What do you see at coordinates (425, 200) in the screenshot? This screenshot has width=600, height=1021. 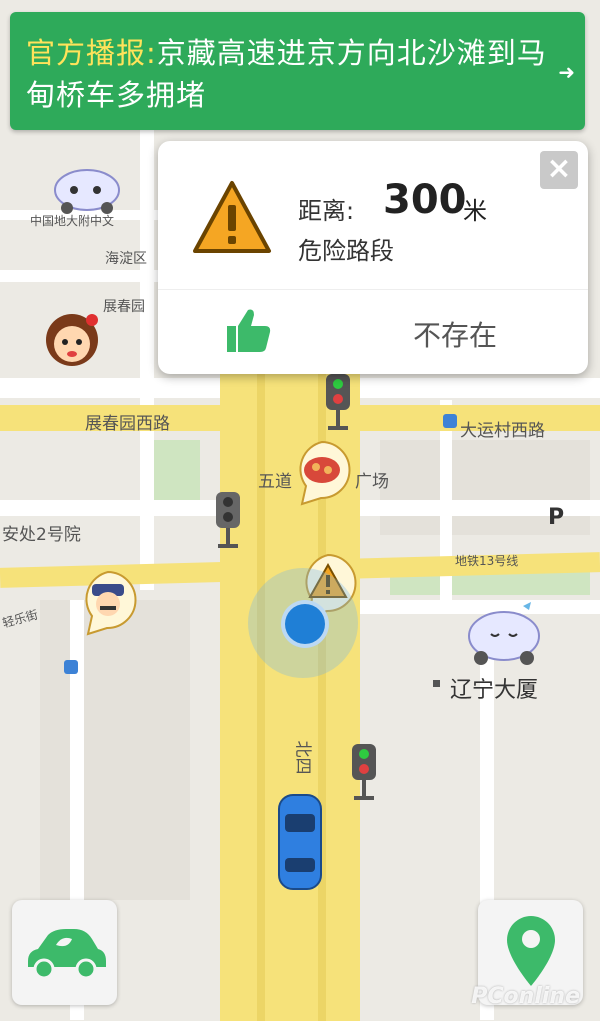 I see `distance-value: 300` at bounding box center [425, 200].